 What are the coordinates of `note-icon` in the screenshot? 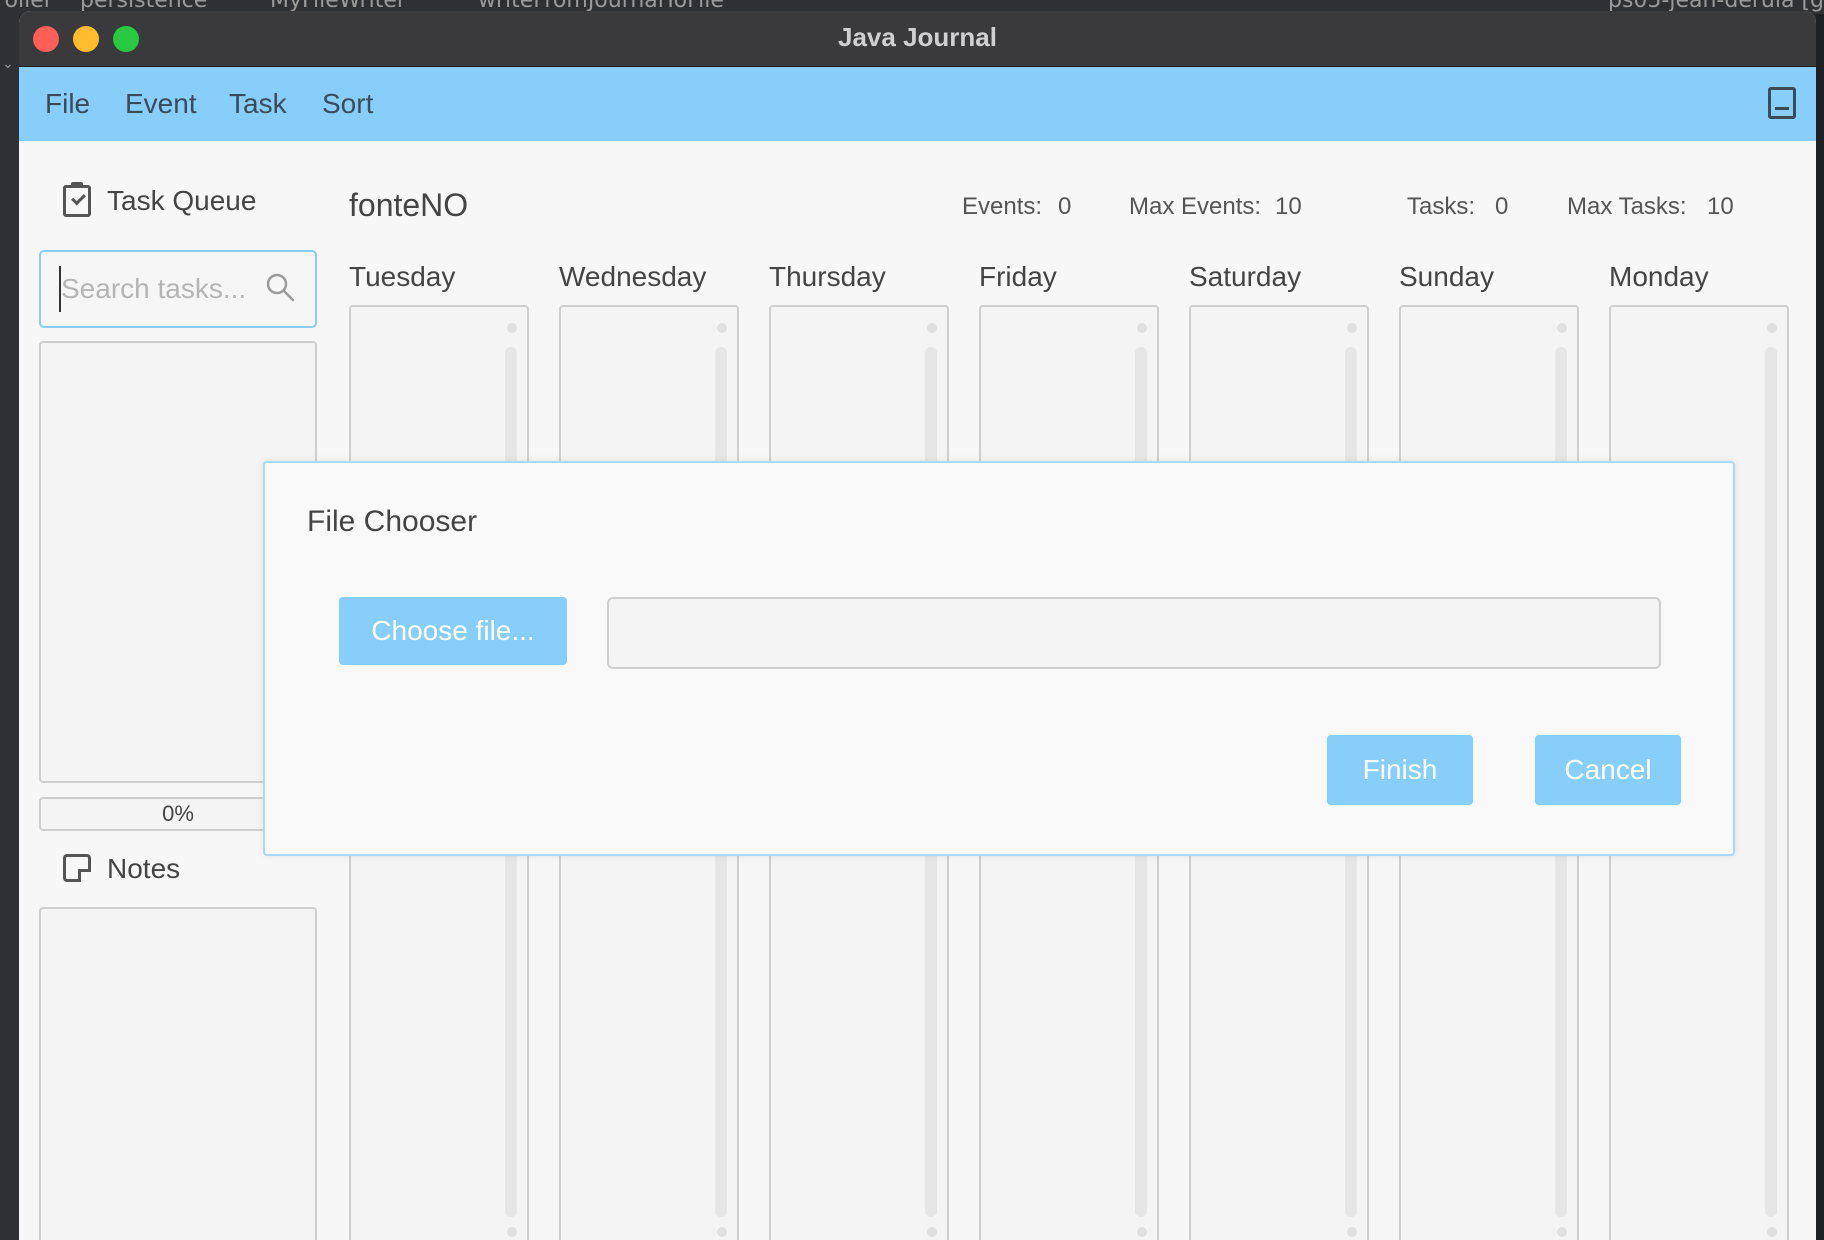 It's located at (77, 868).